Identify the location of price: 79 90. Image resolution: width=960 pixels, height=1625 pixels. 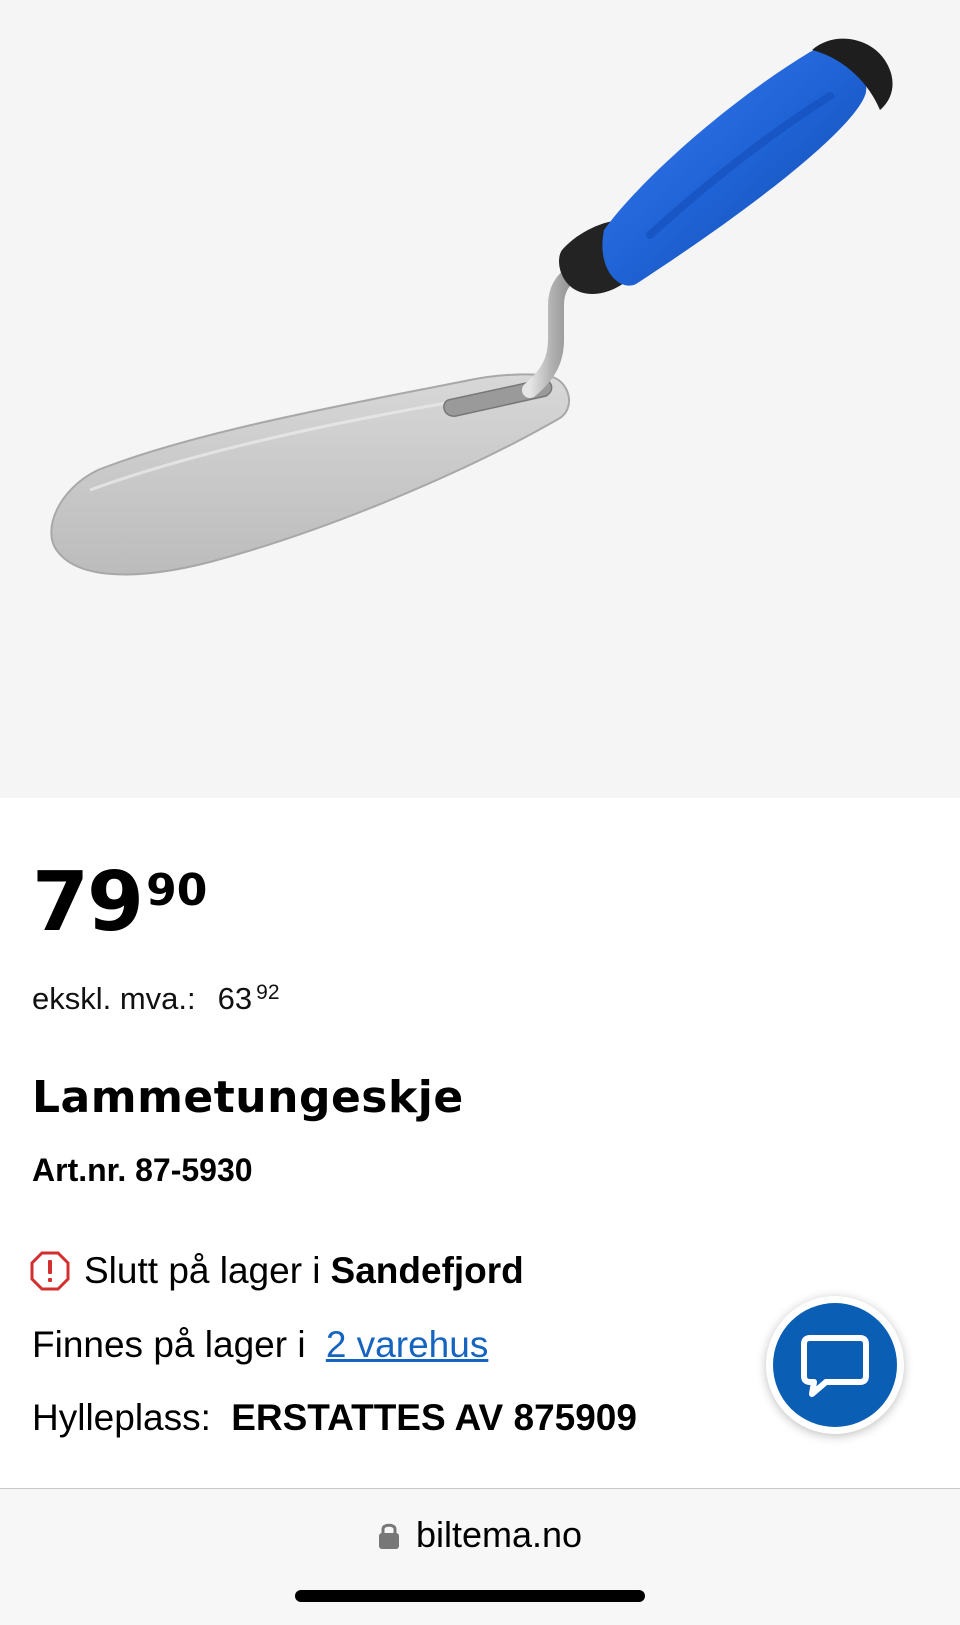
(119, 903).